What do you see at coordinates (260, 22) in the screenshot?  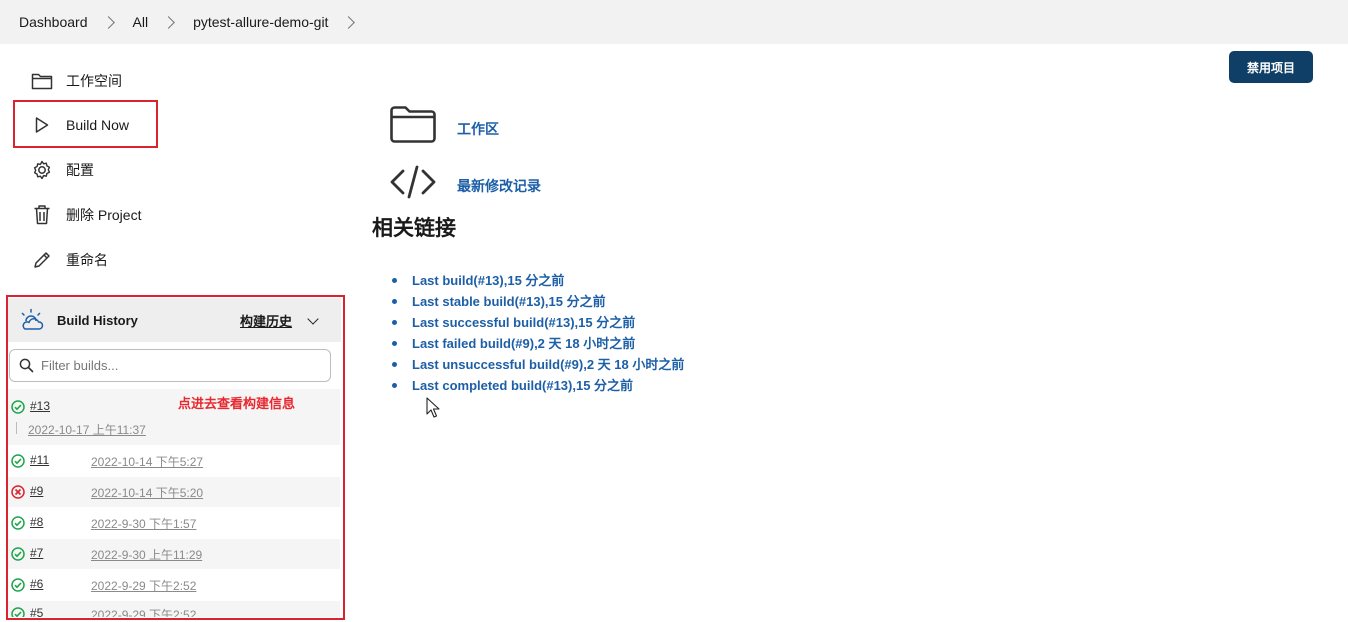 I see `breadcrumb-project: pytest-allure-demo-git` at bounding box center [260, 22].